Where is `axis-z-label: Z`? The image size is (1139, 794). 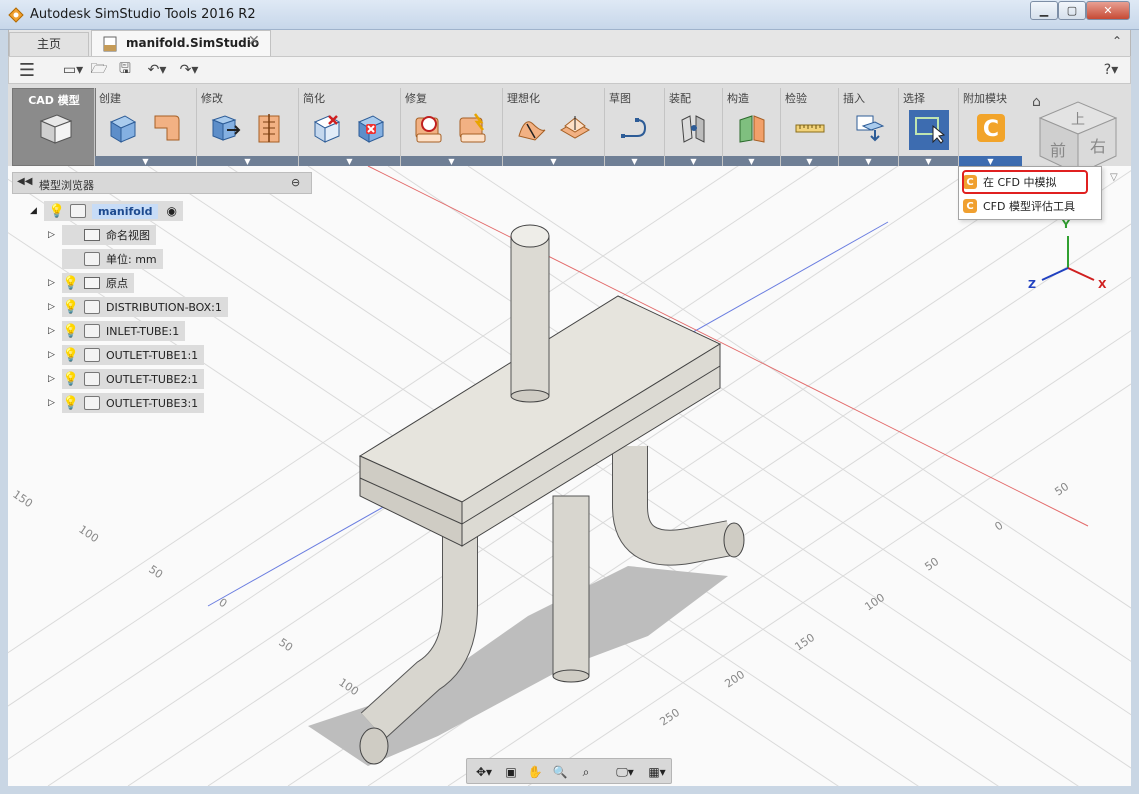 axis-z-label: Z is located at coordinates (1032, 284).